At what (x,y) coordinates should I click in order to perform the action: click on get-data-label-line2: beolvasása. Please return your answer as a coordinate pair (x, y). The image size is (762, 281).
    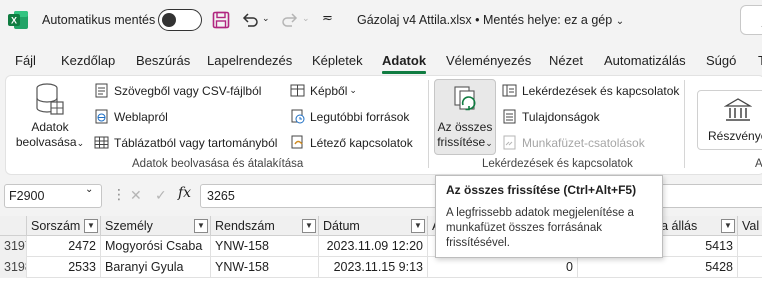
    Looking at the image, I should click on (46, 142).